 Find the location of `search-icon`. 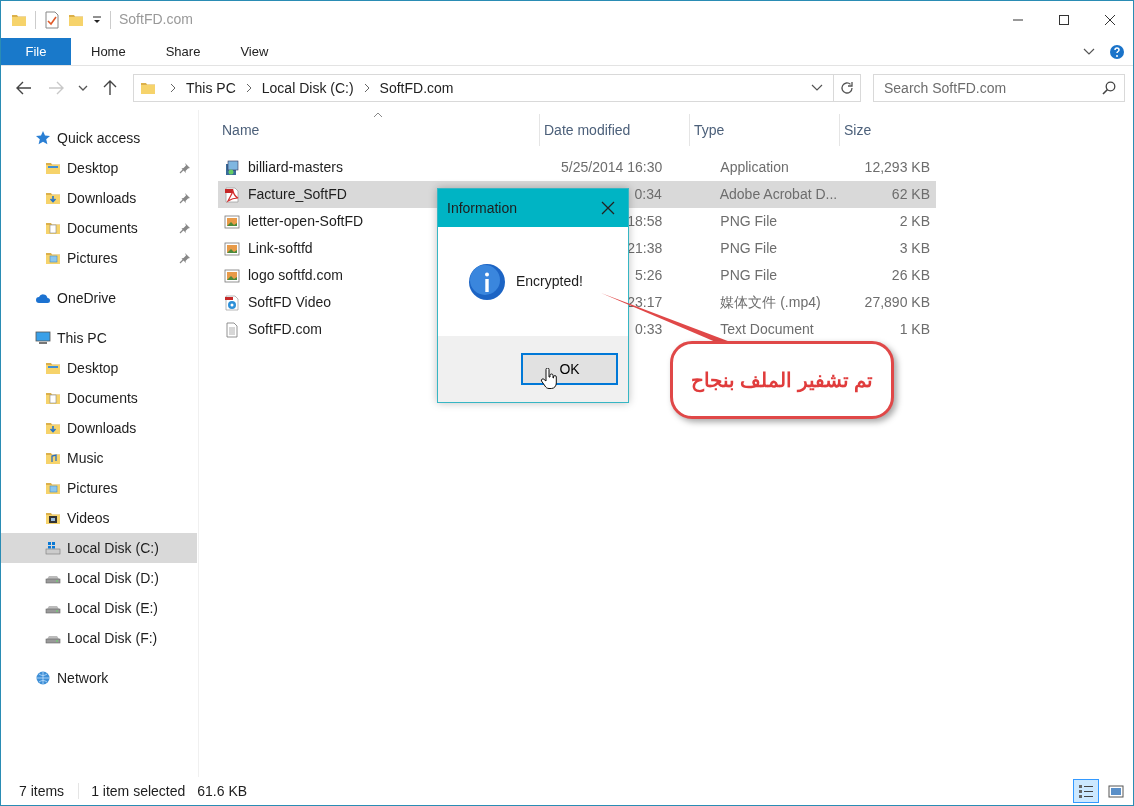

search-icon is located at coordinates (1109, 88).